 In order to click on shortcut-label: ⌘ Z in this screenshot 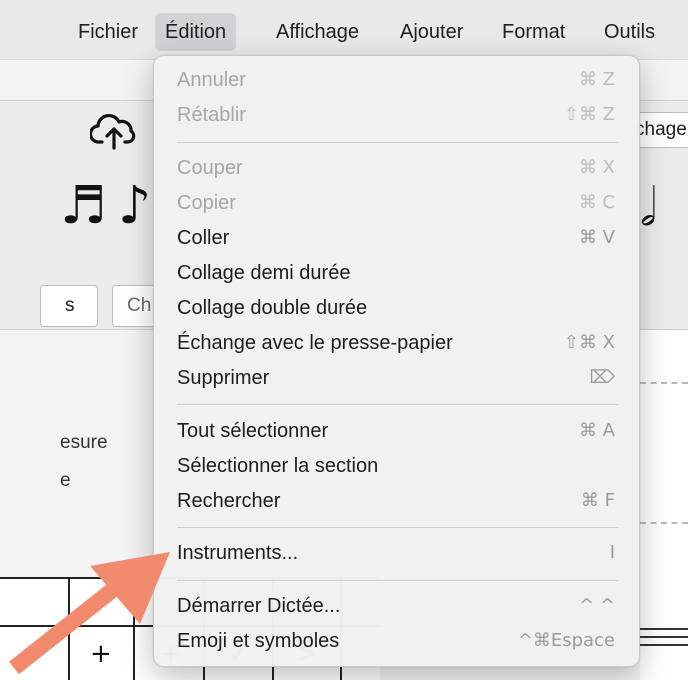, I will do `click(596, 79)`.